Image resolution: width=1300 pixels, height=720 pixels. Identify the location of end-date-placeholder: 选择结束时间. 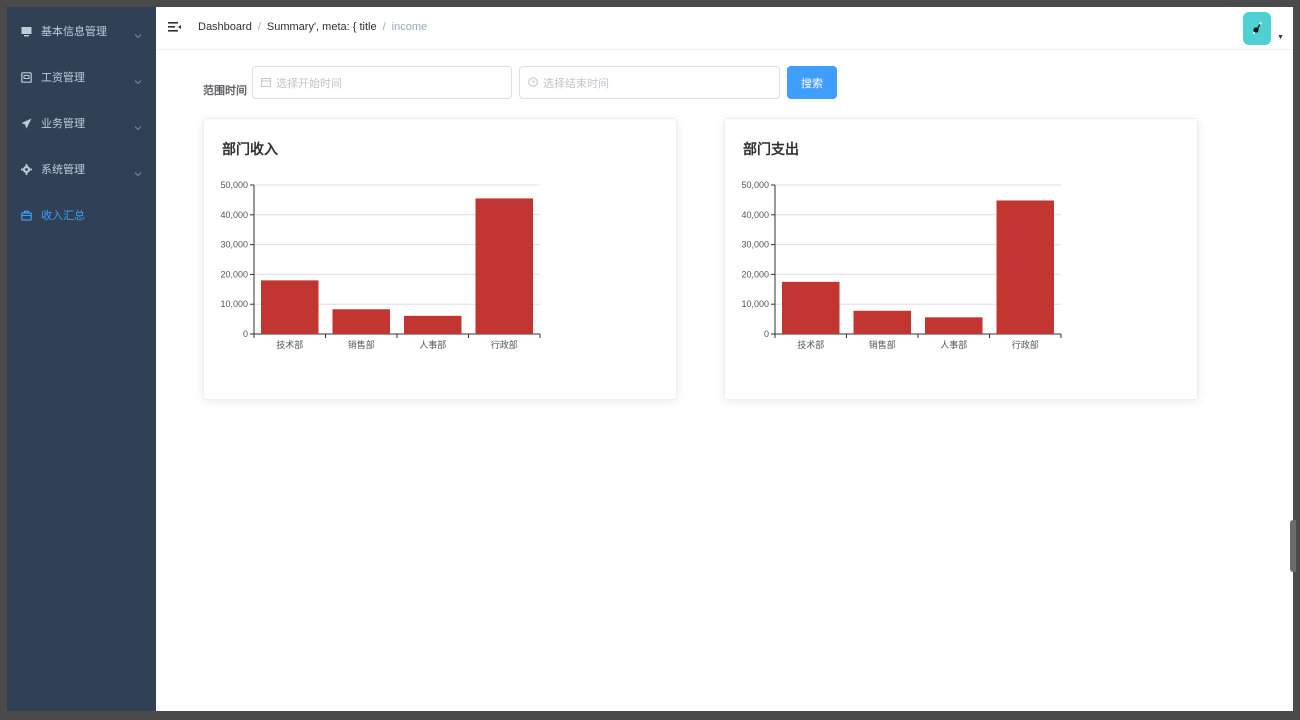
(576, 83).